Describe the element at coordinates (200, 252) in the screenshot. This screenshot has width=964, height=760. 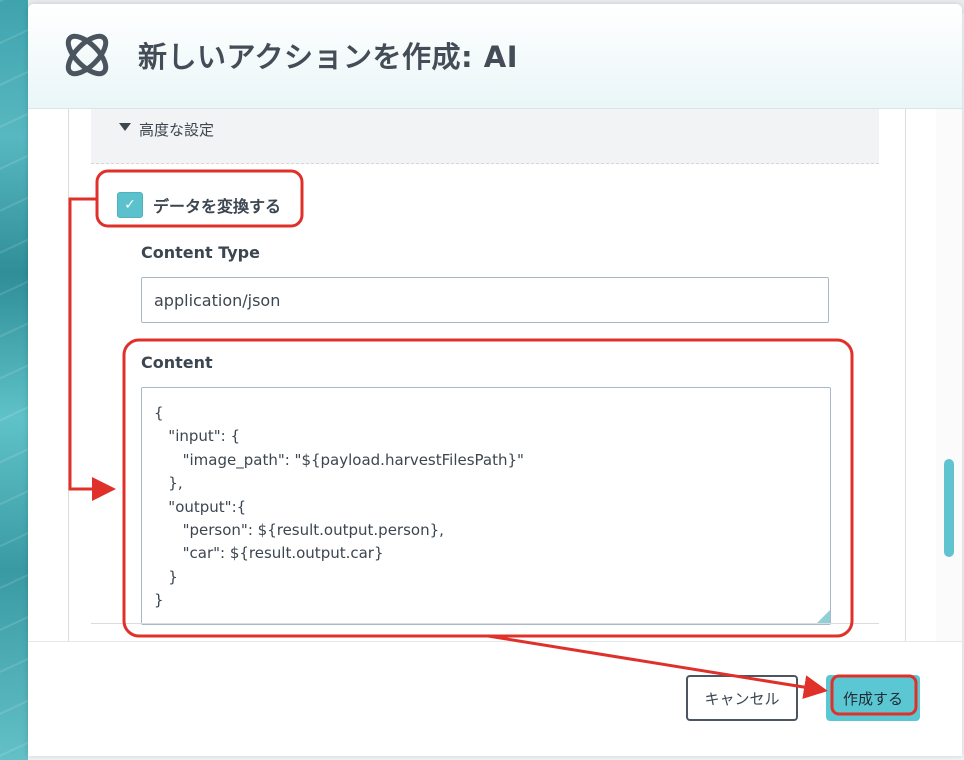
I see `content-type-label: Content Type` at that location.